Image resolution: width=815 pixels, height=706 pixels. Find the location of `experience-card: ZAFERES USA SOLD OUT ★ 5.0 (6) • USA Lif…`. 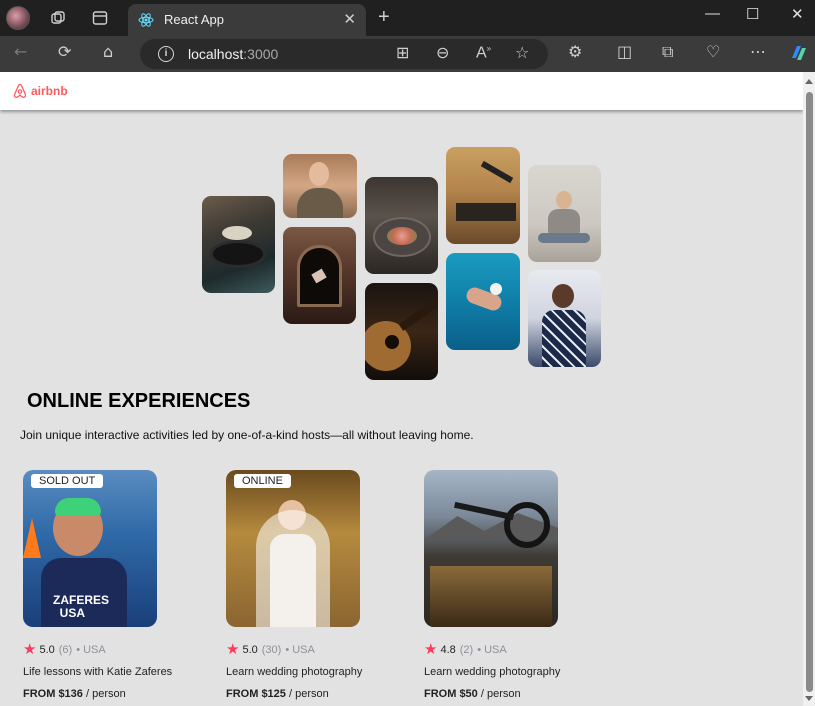

experience-card: ZAFERES USA SOLD OUT ★ 5.0 (6) • USA Lif… is located at coordinates (113, 585).